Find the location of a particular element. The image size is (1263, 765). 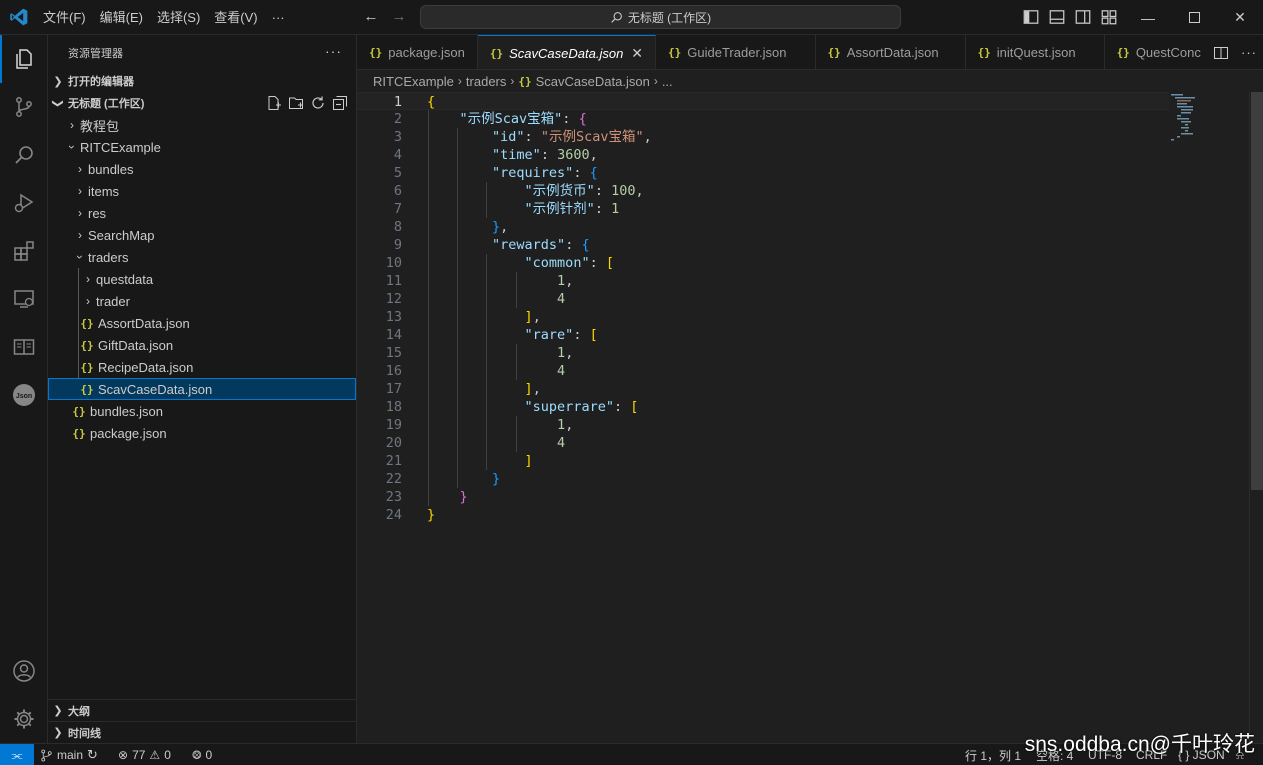

cursor-position: 行 1，列 1 is located at coordinates (993, 754).